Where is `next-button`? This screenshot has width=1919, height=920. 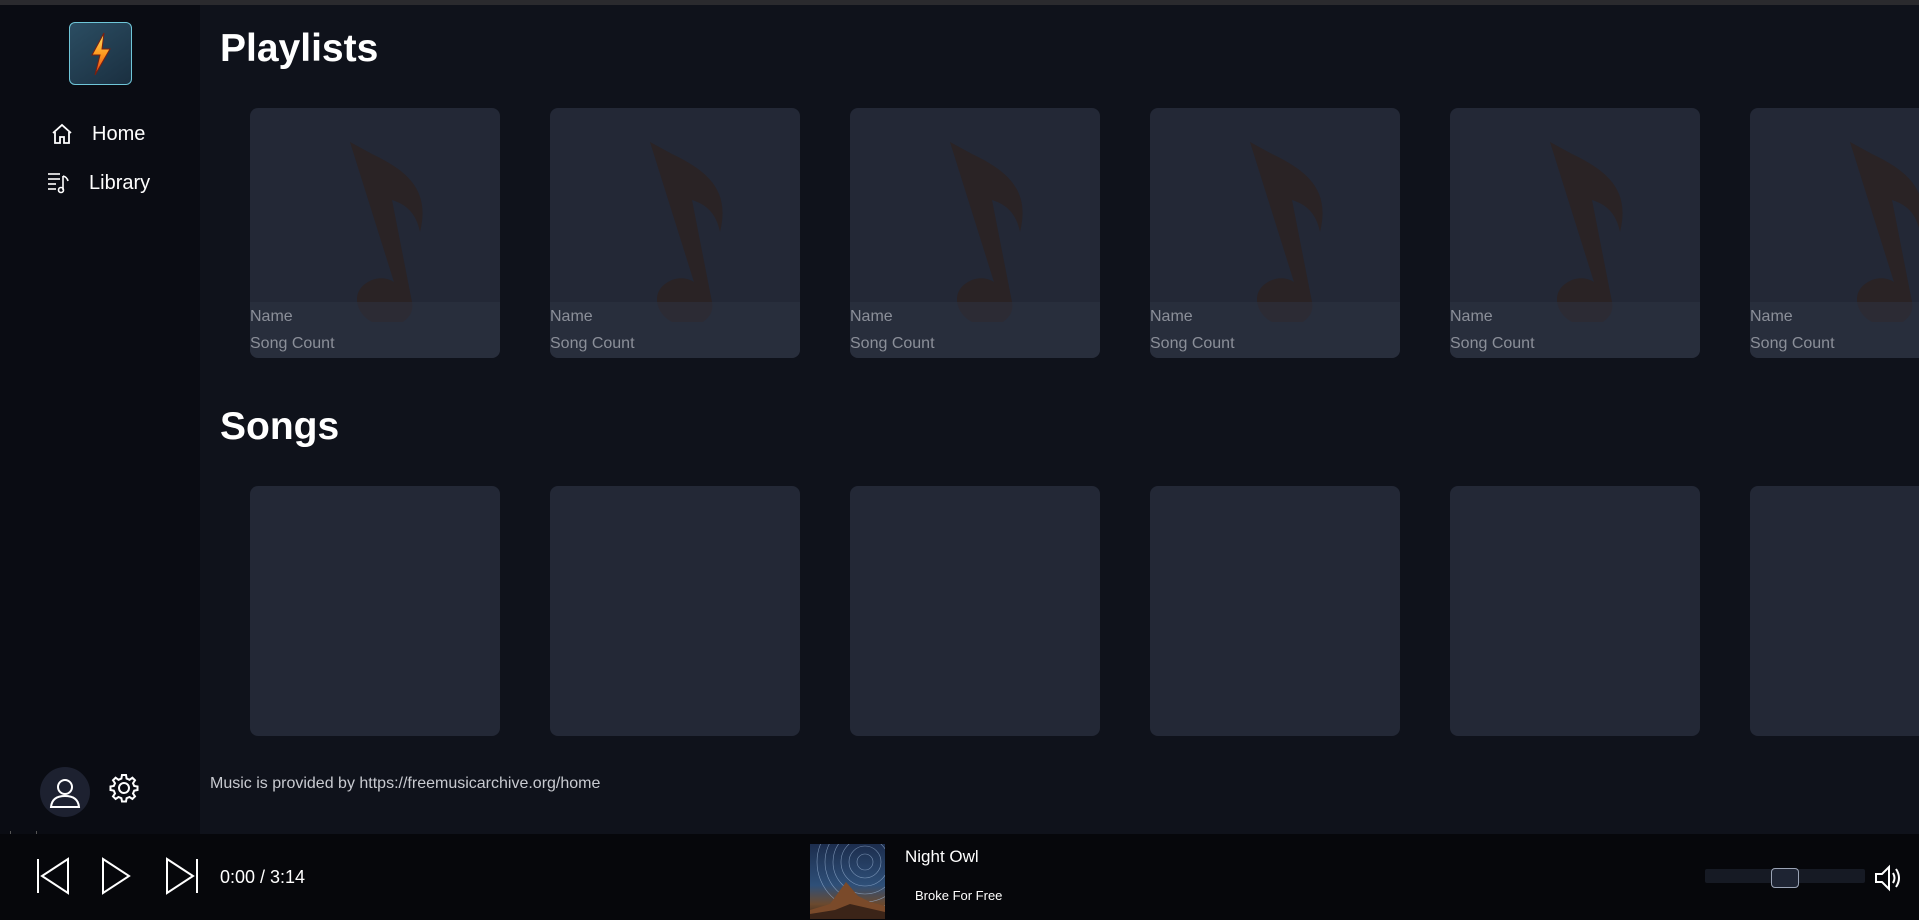 next-button is located at coordinates (182, 876).